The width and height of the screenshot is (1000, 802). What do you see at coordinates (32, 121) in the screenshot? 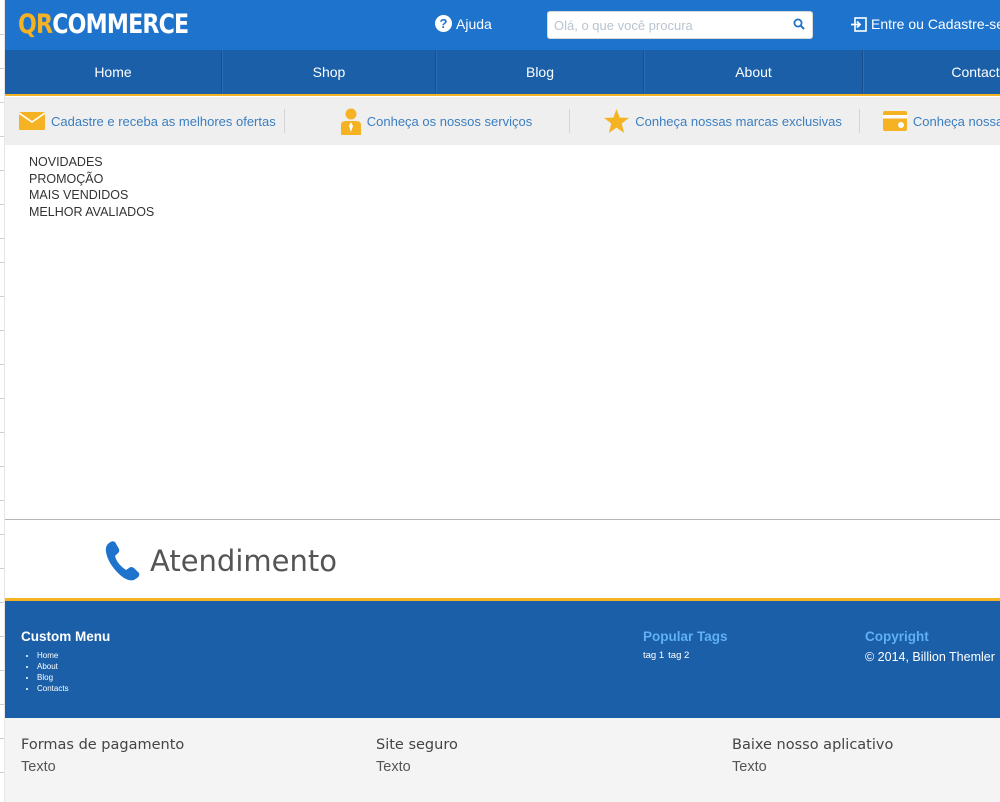
I see `envelope-icon` at bounding box center [32, 121].